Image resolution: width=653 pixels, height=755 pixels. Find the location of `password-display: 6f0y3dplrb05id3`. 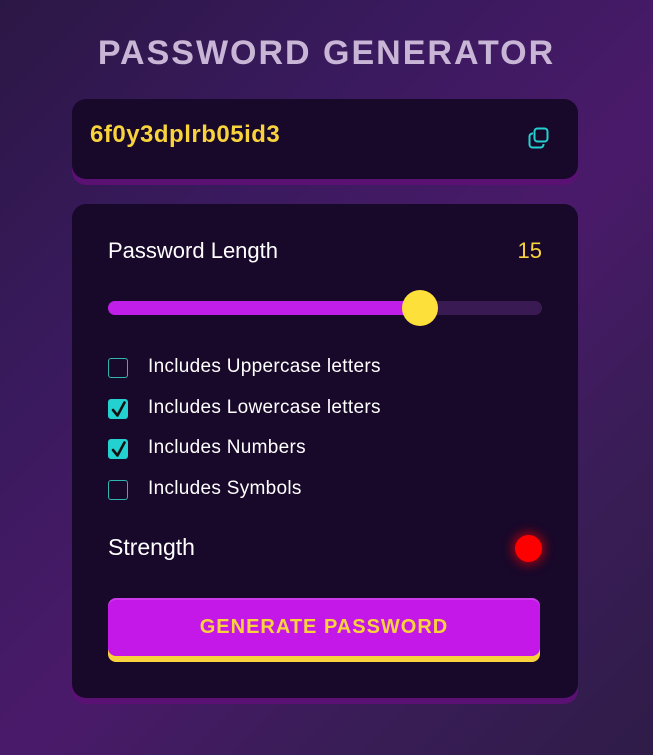

password-display: 6f0y3dplrb05id3 is located at coordinates (325, 139).